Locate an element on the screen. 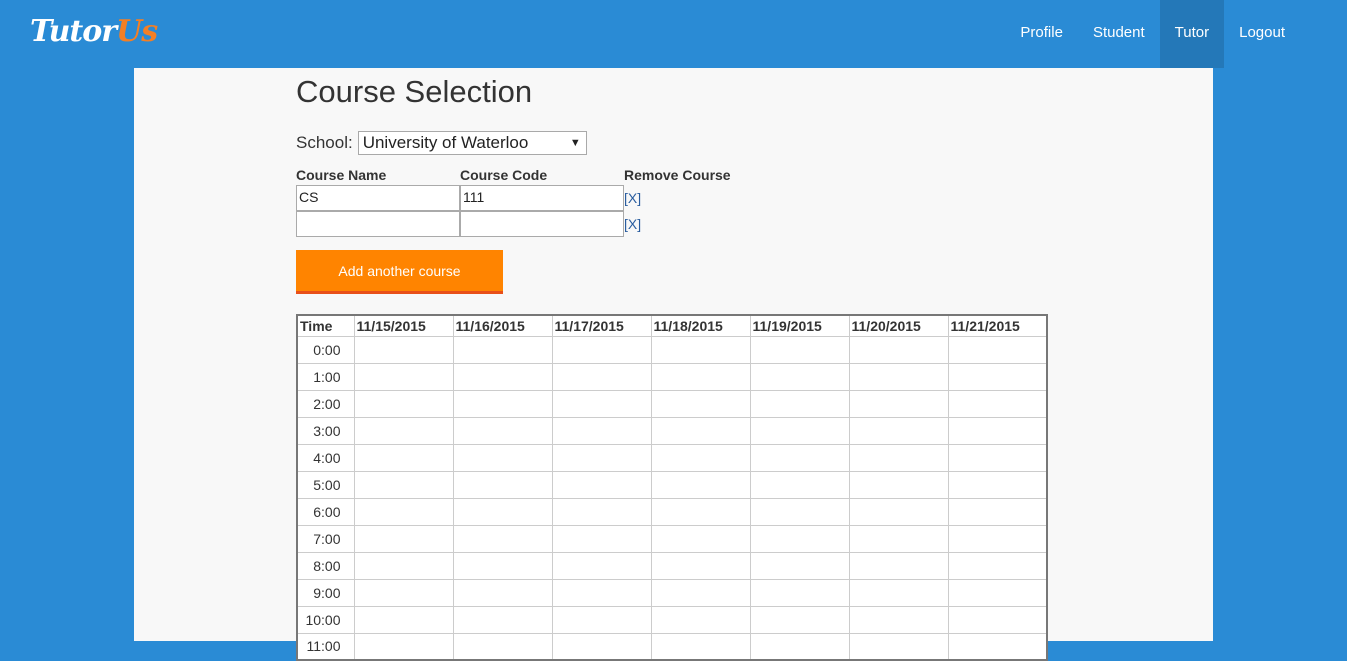  nav-item-student: Student is located at coordinates (1119, 34).